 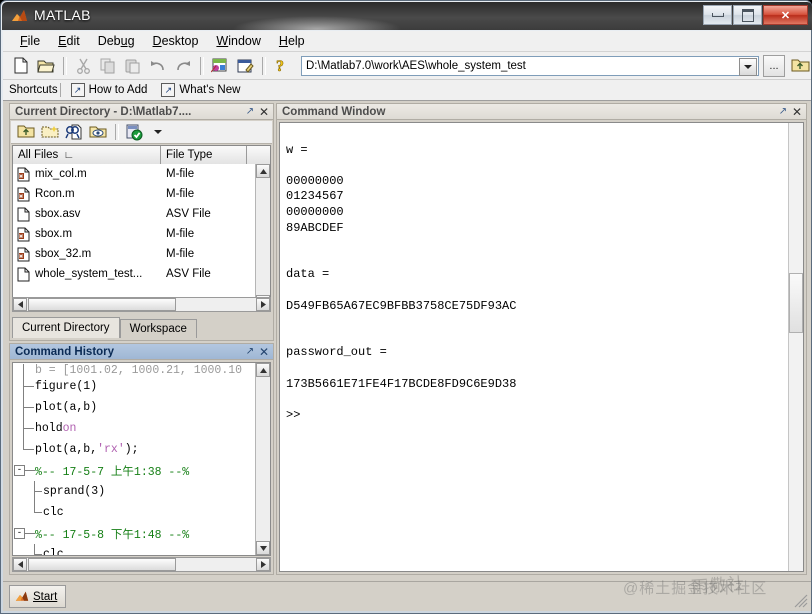 What do you see at coordinates (238, 41) in the screenshot?
I see `menu-window: Window` at bounding box center [238, 41].